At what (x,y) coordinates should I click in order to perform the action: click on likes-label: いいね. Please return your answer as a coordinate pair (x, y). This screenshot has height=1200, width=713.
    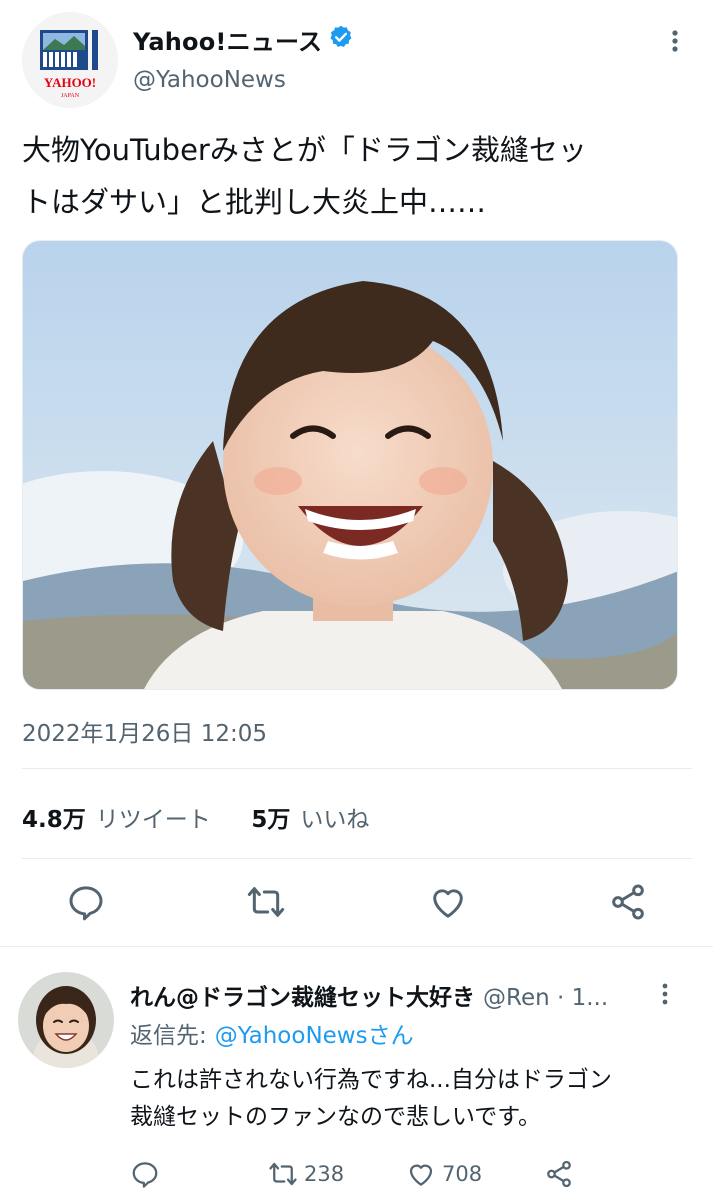
    Looking at the image, I should click on (335, 820).